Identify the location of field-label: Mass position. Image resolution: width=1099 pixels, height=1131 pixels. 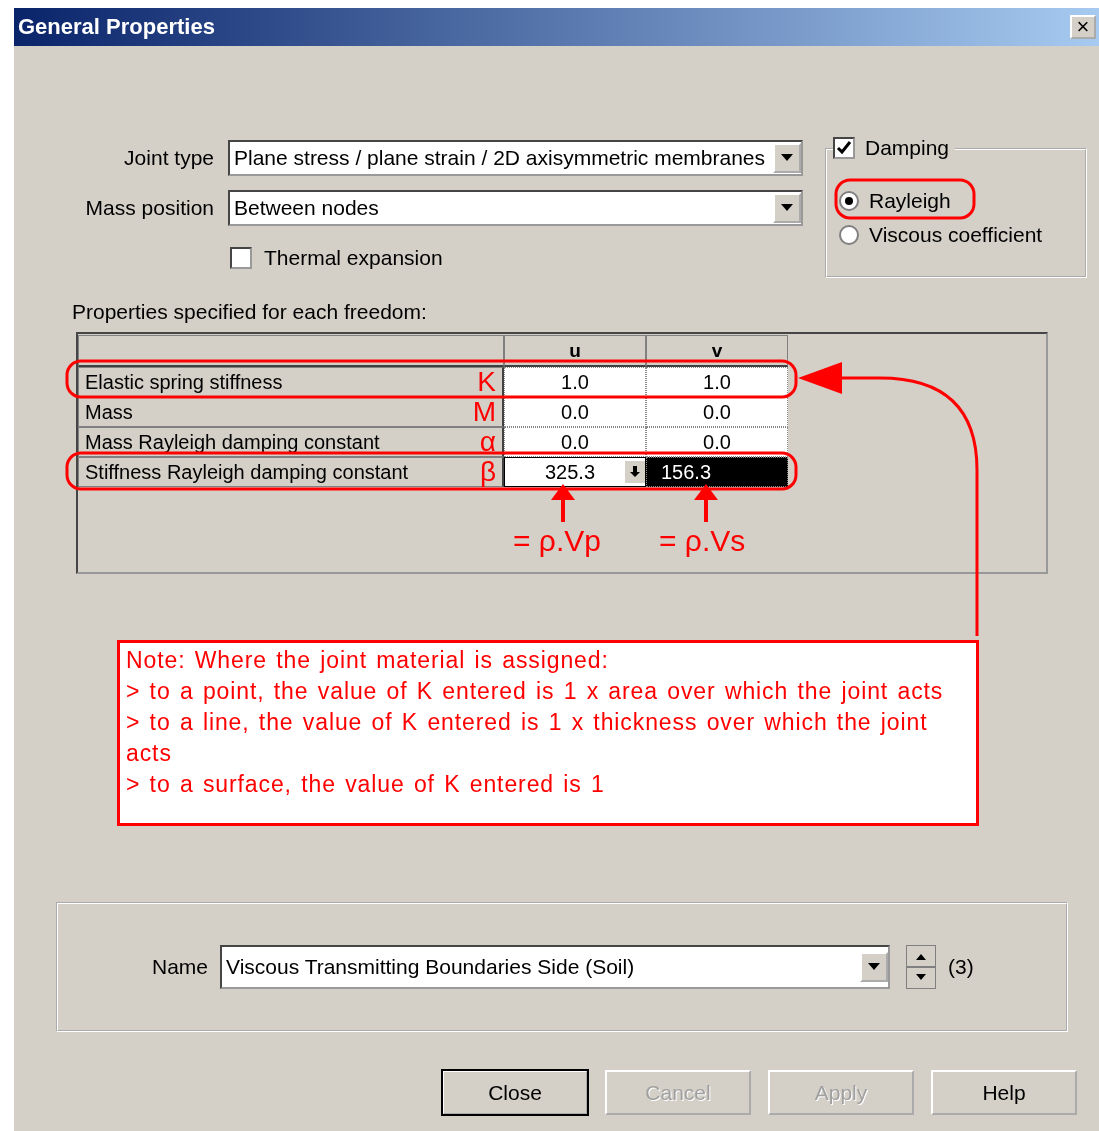
(149, 208).